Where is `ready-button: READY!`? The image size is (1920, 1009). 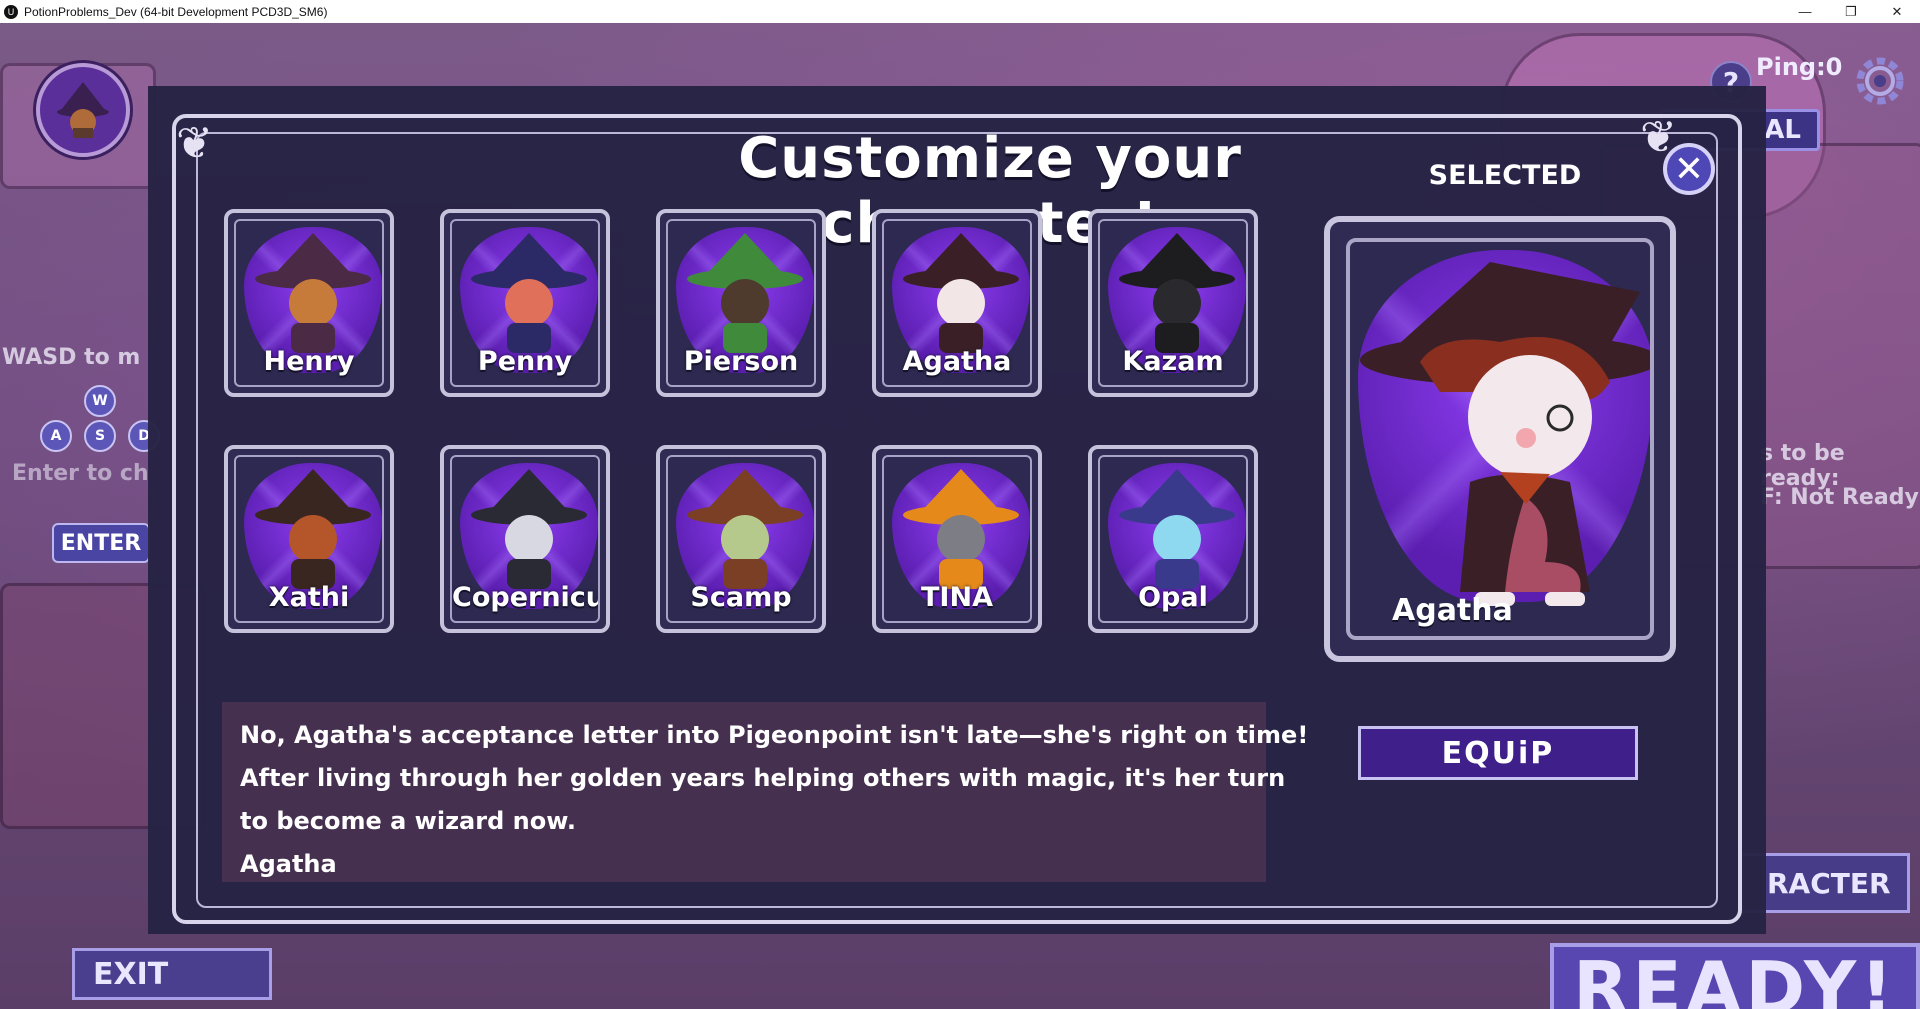
ready-button: READY! is located at coordinates (1735, 976).